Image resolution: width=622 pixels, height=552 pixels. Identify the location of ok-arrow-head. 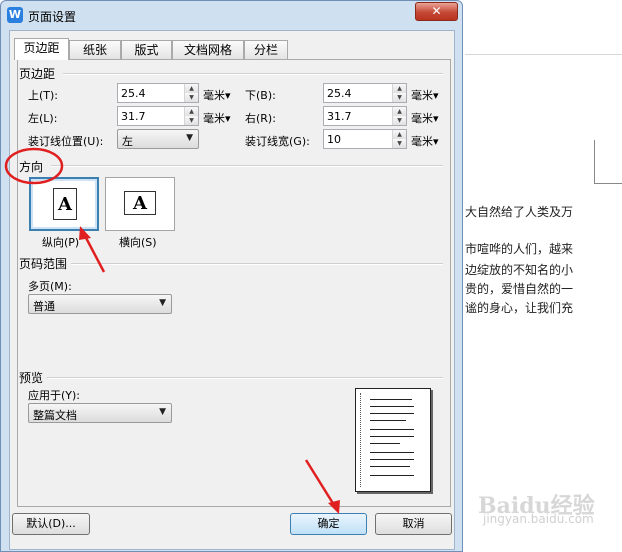
(334, 507).